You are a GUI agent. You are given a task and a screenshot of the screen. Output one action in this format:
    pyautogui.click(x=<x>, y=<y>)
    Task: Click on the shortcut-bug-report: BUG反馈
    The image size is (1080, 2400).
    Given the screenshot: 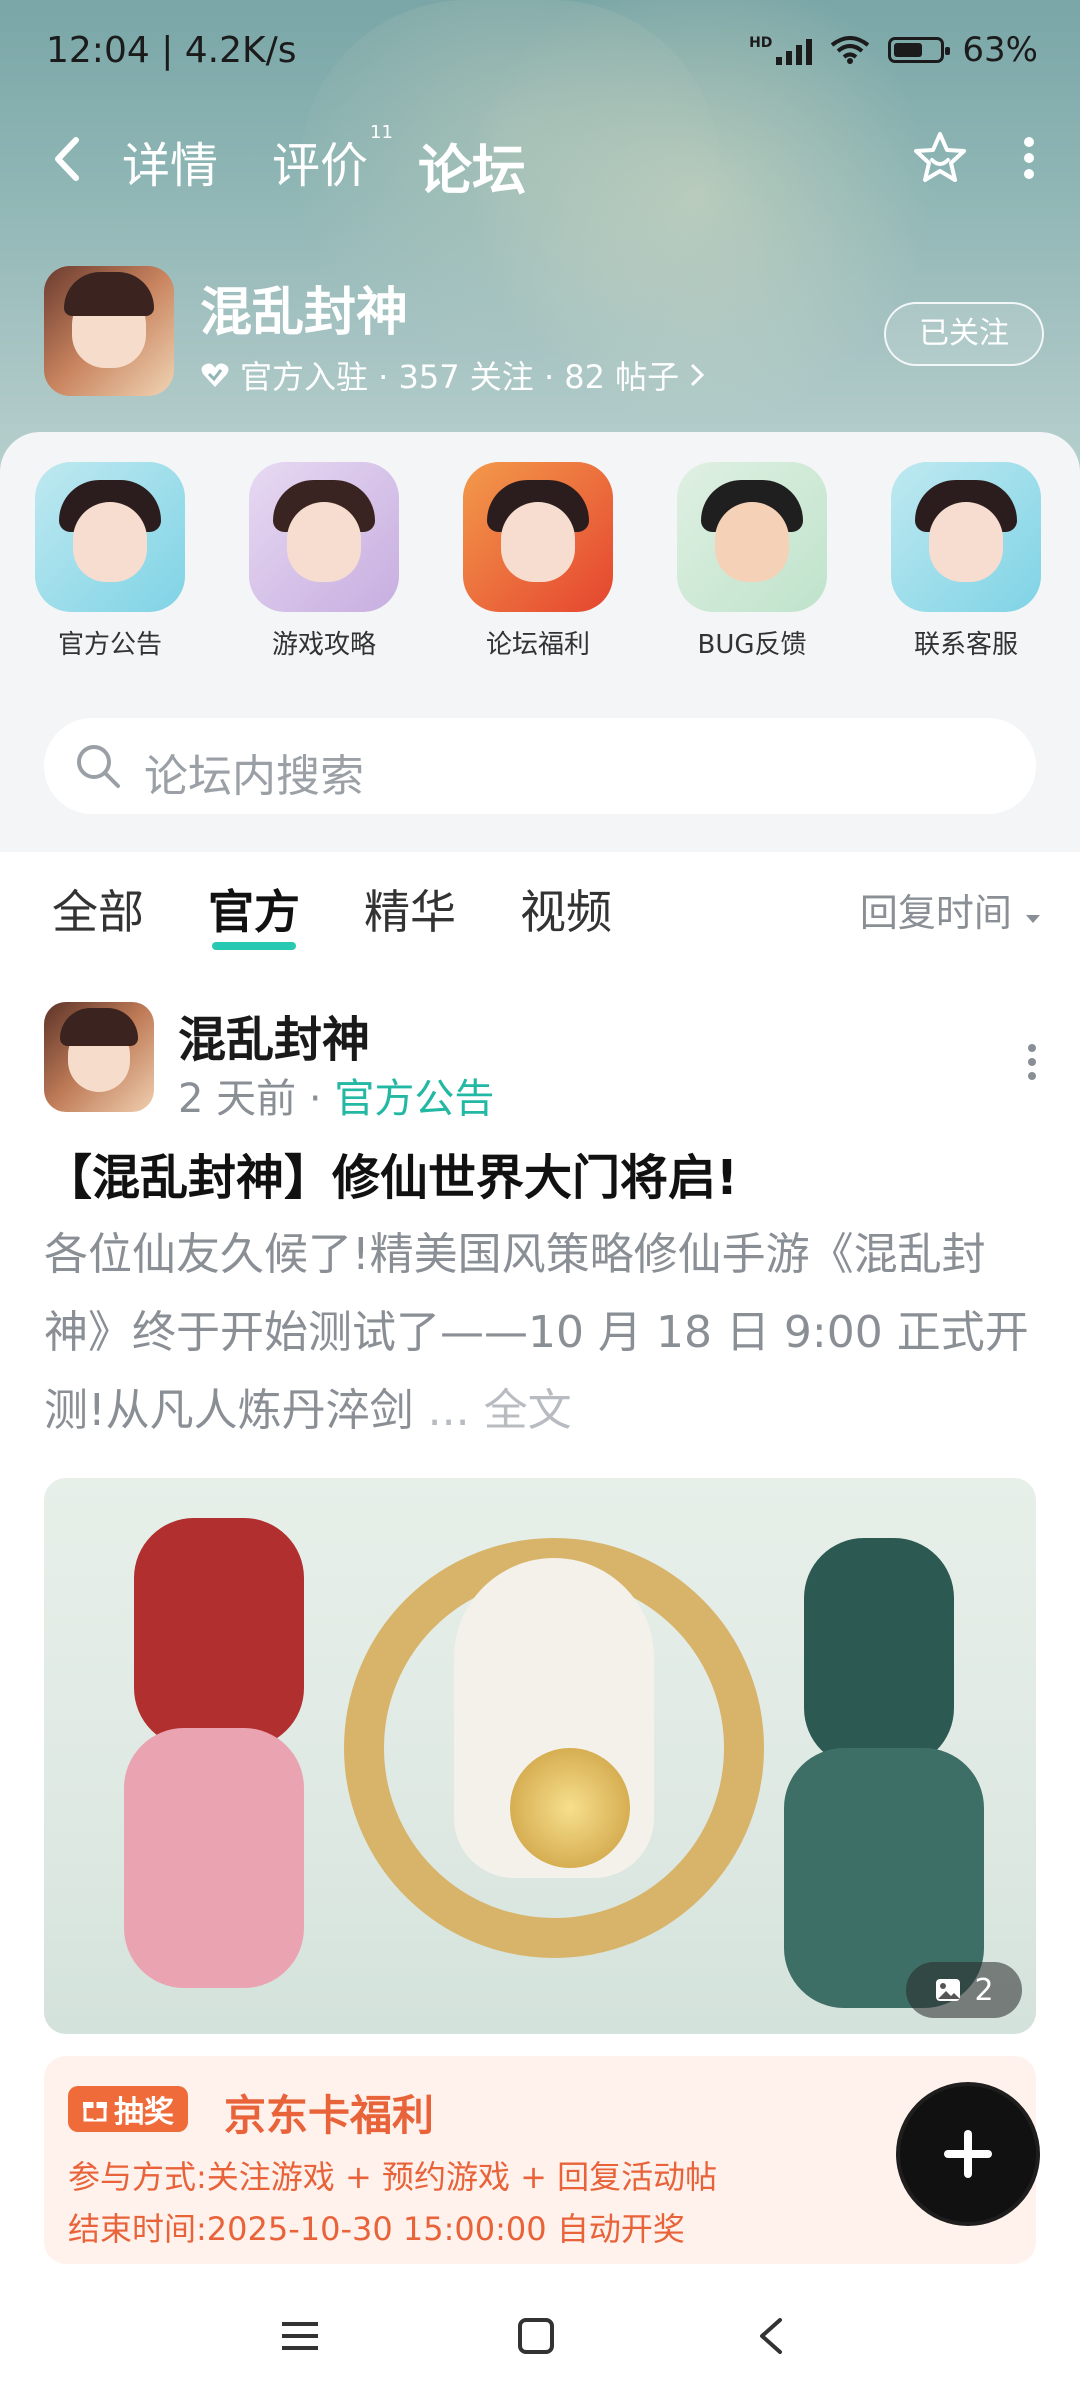 What is the action you would take?
    pyautogui.click(x=752, y=561)
    